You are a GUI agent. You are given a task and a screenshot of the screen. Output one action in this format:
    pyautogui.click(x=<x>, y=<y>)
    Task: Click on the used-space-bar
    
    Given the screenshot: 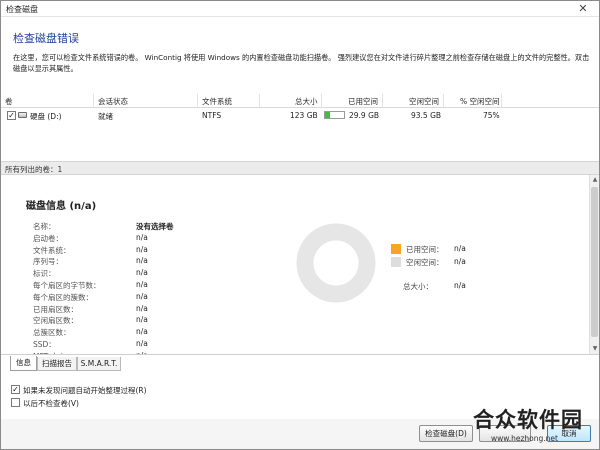 What is the action you would take?
    pyautogui.click(x=334, y=115)
    